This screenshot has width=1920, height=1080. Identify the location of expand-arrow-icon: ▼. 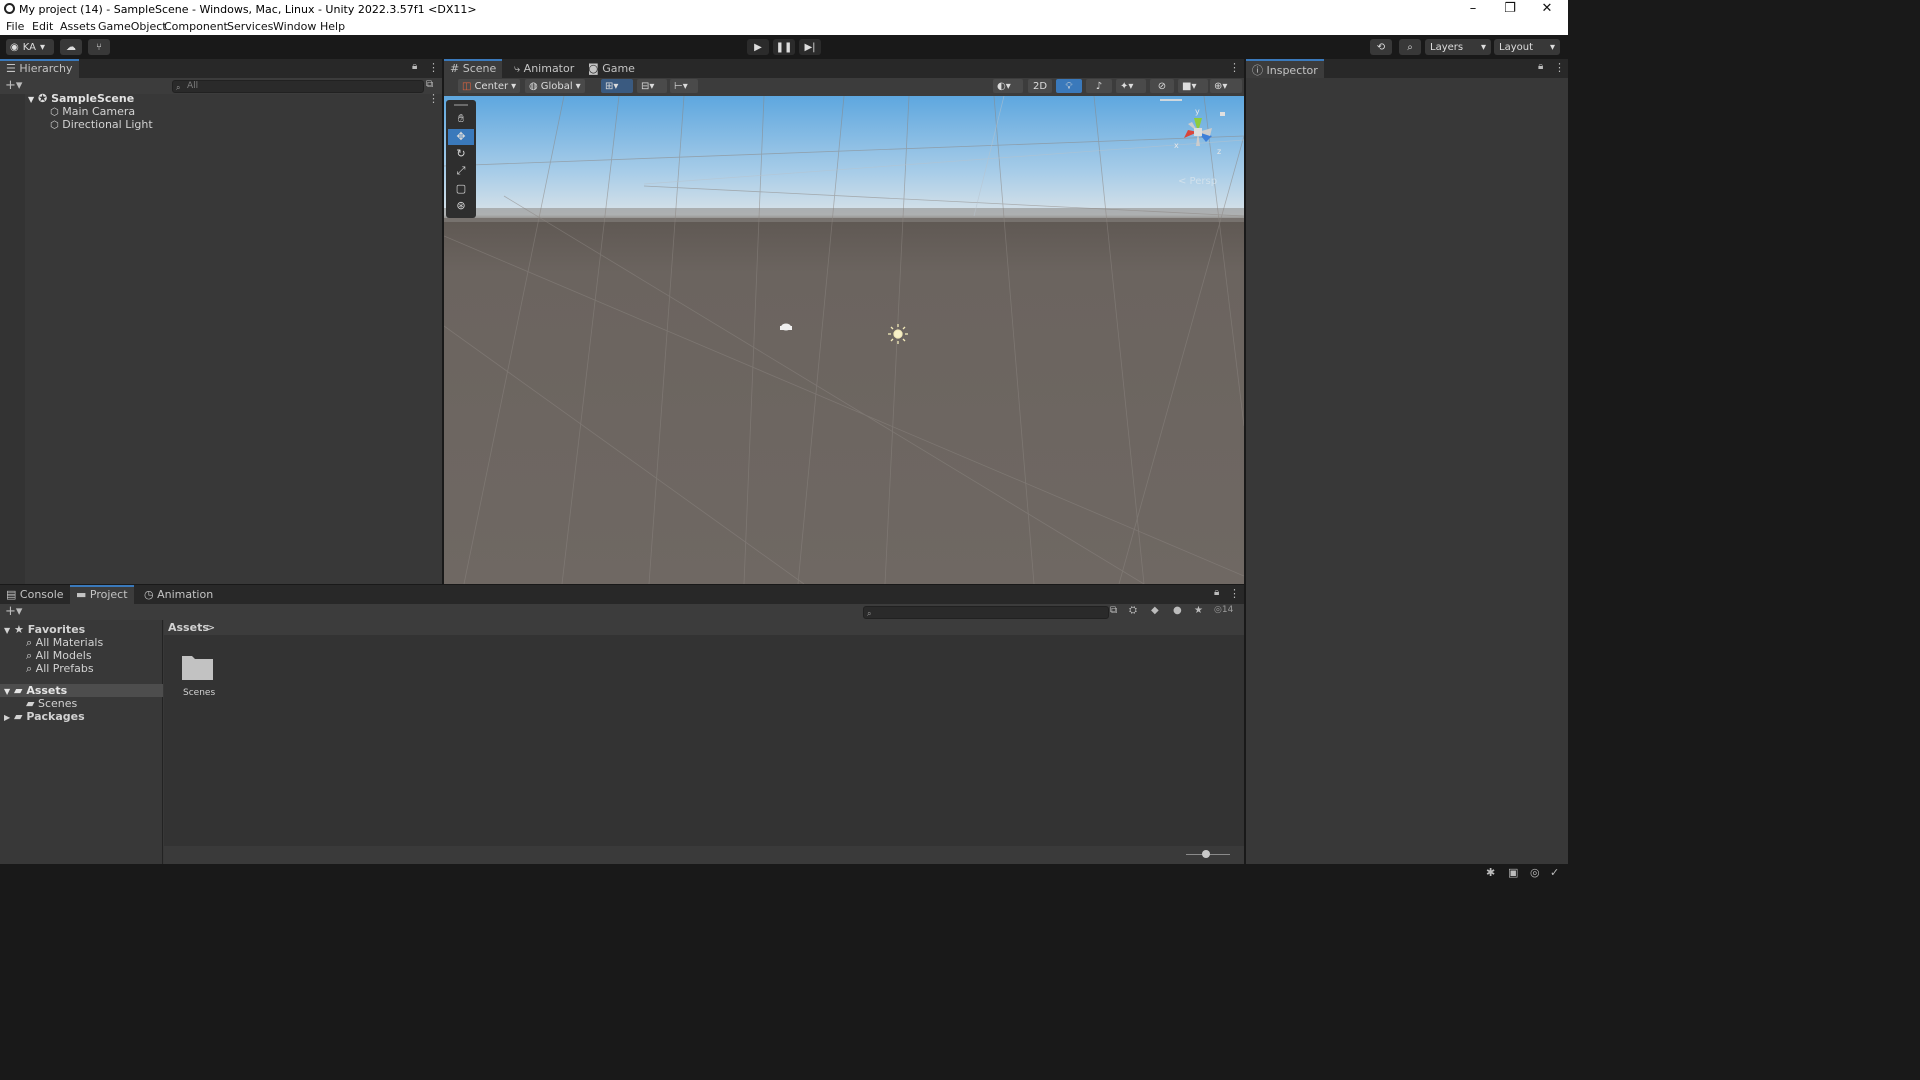
(7, 691).